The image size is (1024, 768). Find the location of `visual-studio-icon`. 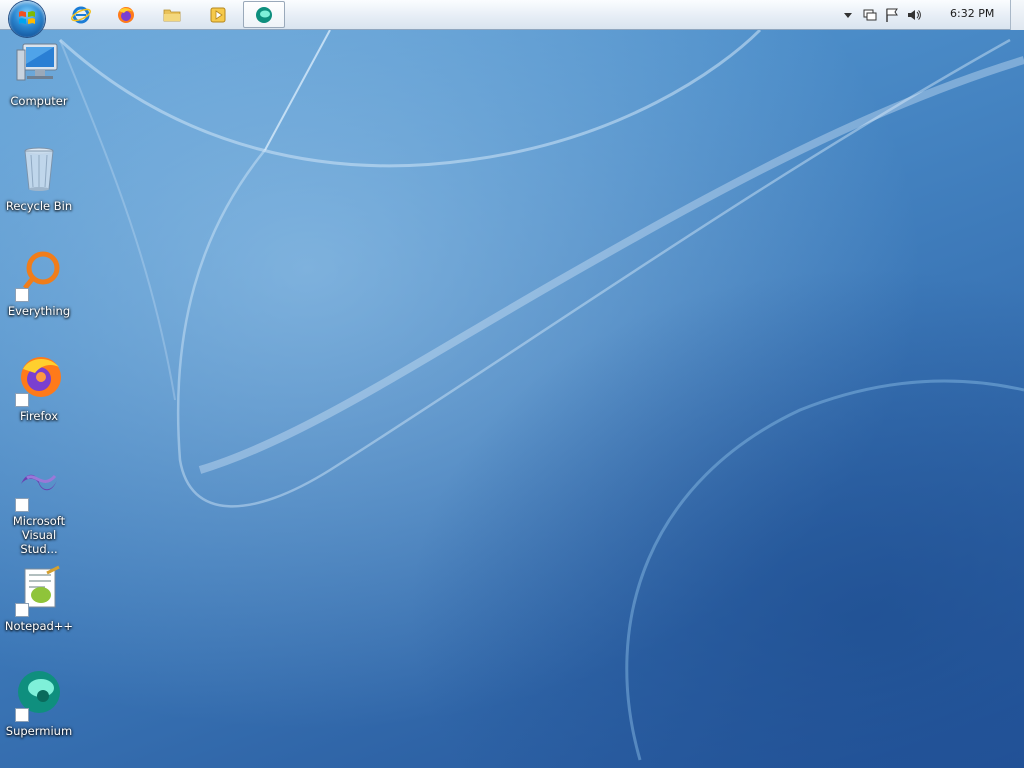

visual-studio-icon is located at coordinates (39, 486).